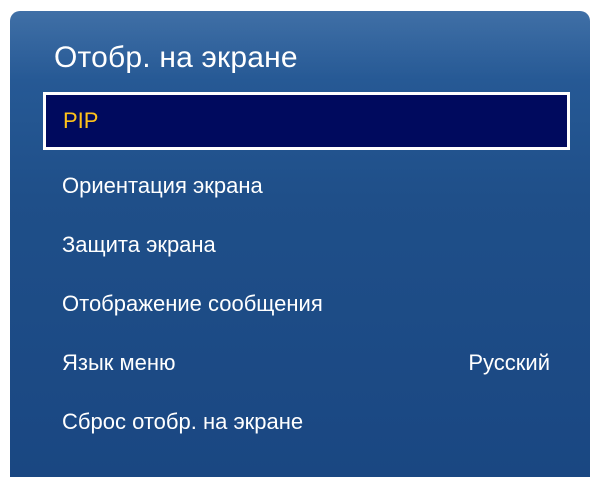 The height and width of the screenshot is (477, 600). What do you see at coordinates (183, 421) in the screenshot?
I see `menu-item-label: Сброс отобр. на экране` at bounding box center [183, 421].